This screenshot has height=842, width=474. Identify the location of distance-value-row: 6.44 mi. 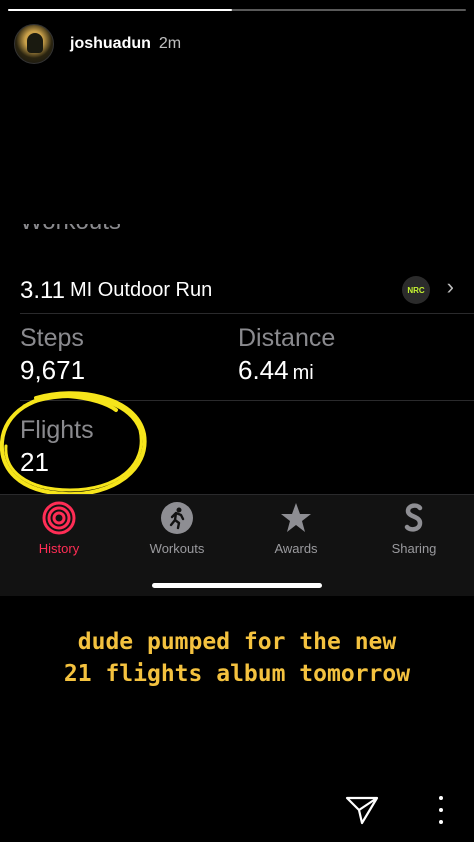
(286, 370).